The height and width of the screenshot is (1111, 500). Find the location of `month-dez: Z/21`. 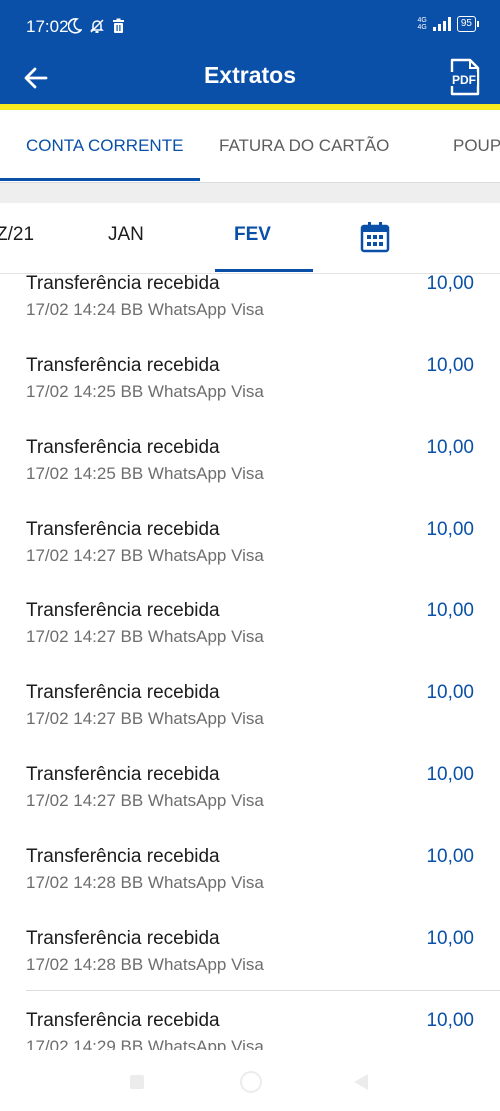

month-dez: Z/21 is located at coordinates (17, 235).